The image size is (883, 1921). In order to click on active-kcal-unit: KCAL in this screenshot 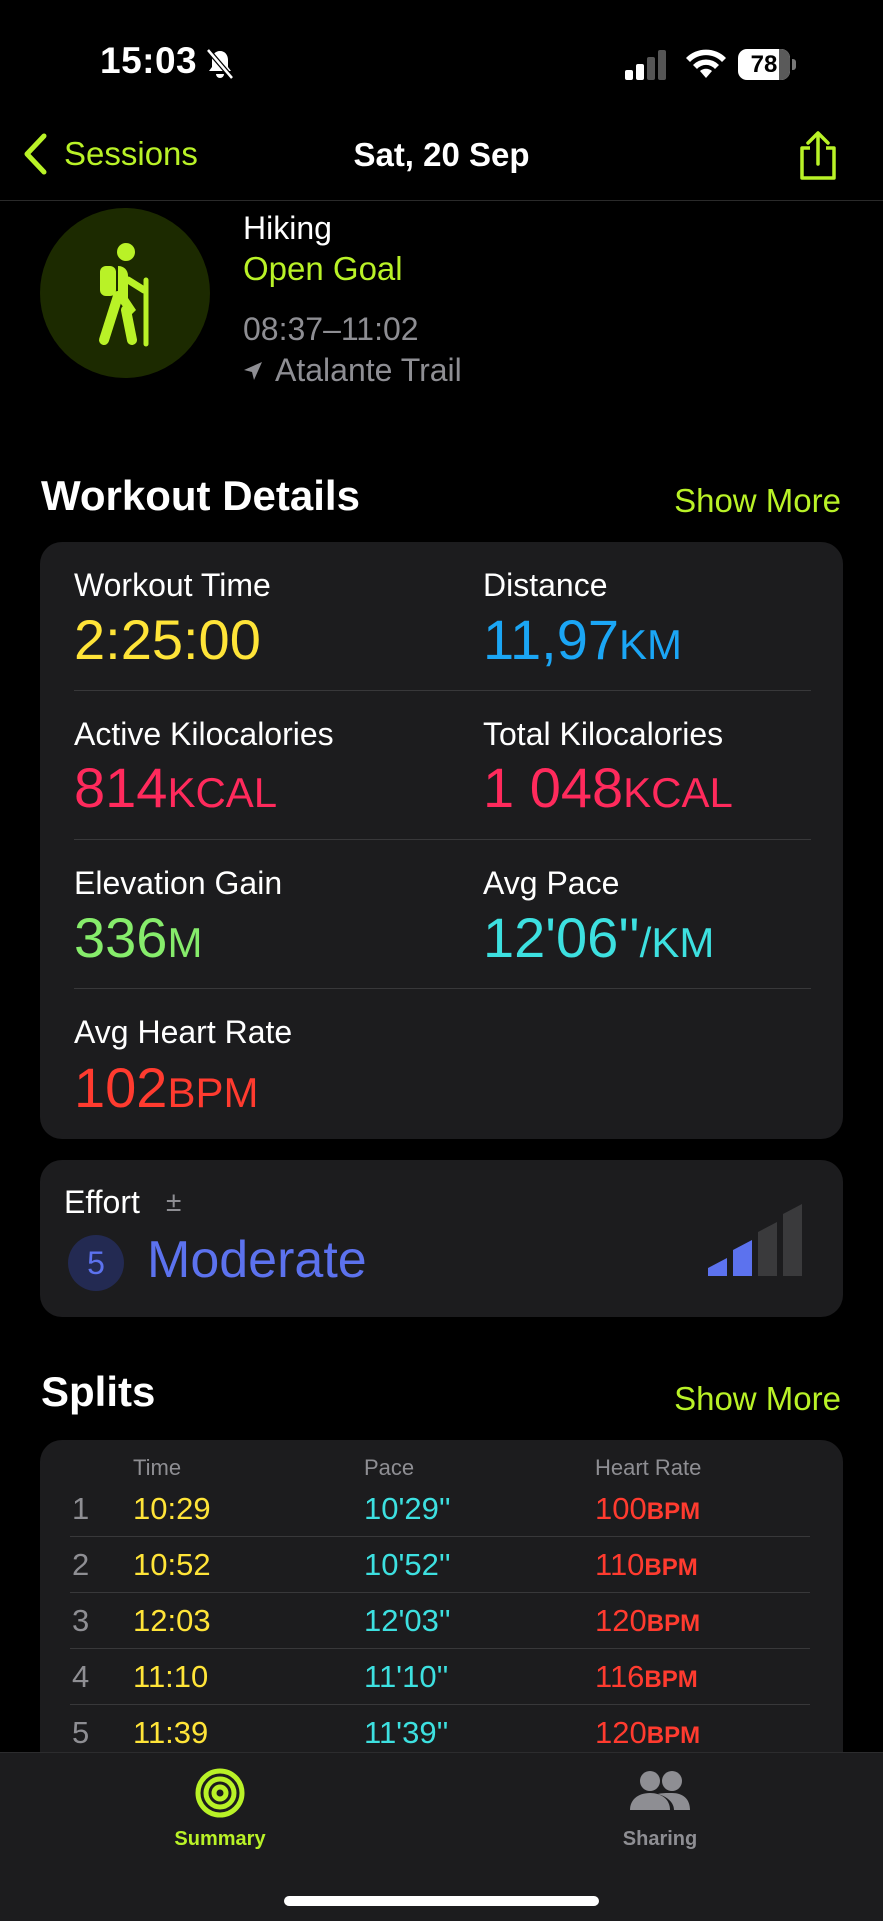, I will do `click(222, 792)`.